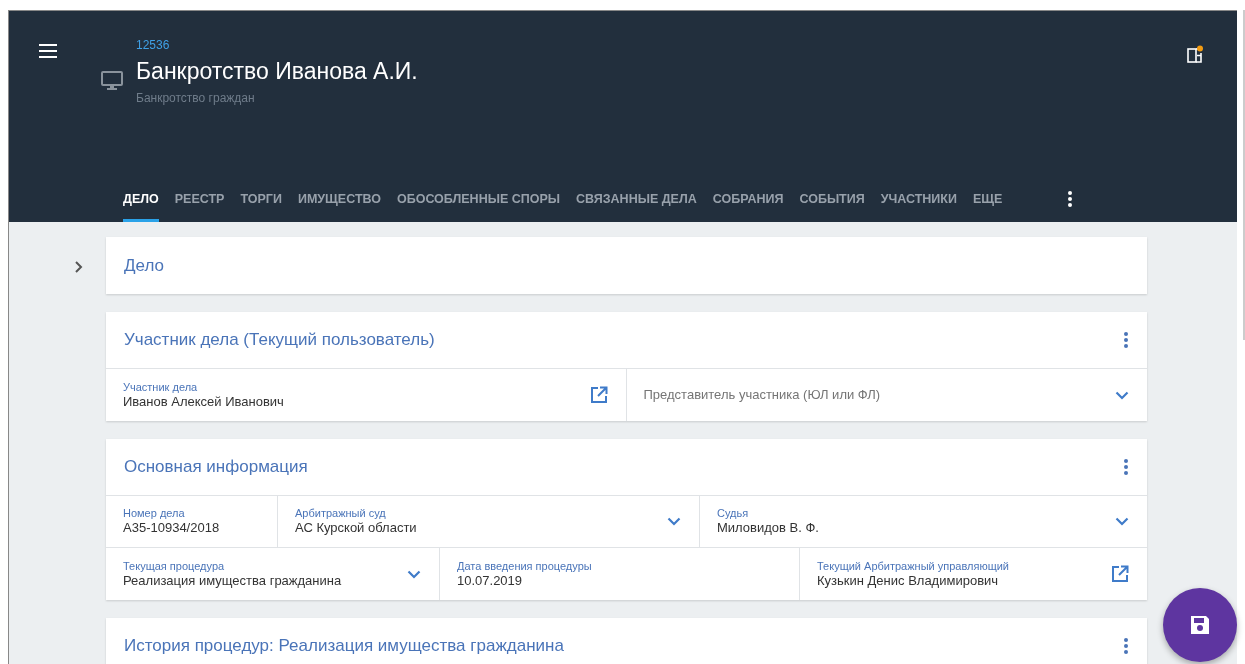 The width and height of the screenshot is (1245, 664). I want to click on monitor-icon, so click(112, 81).